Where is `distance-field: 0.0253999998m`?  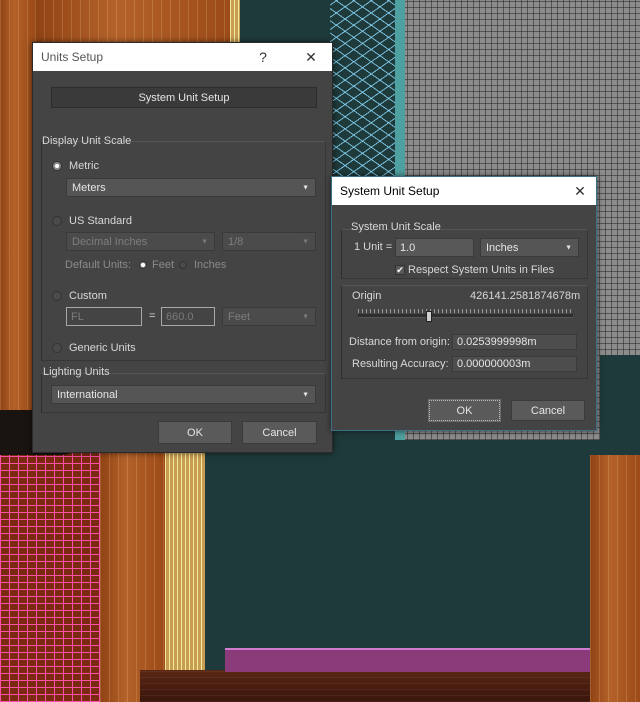
distance-field: 0.0253999998m is located at coordinates (514, 342).